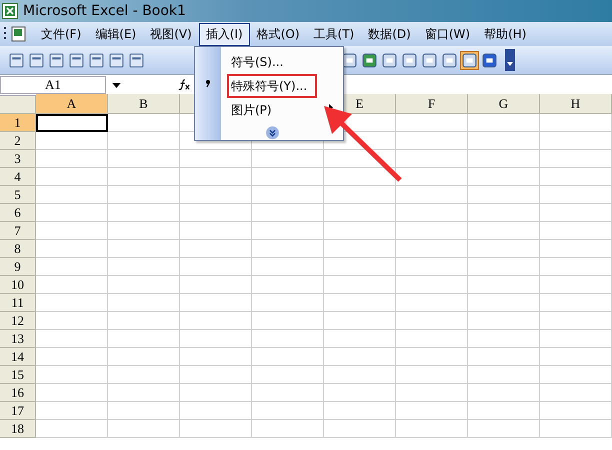 The image size is (612, 450). What do you see at coordinates (61, 34) in the screenshot?
I see `menu-item: 文件(F)` at bounding box center [61, 34].